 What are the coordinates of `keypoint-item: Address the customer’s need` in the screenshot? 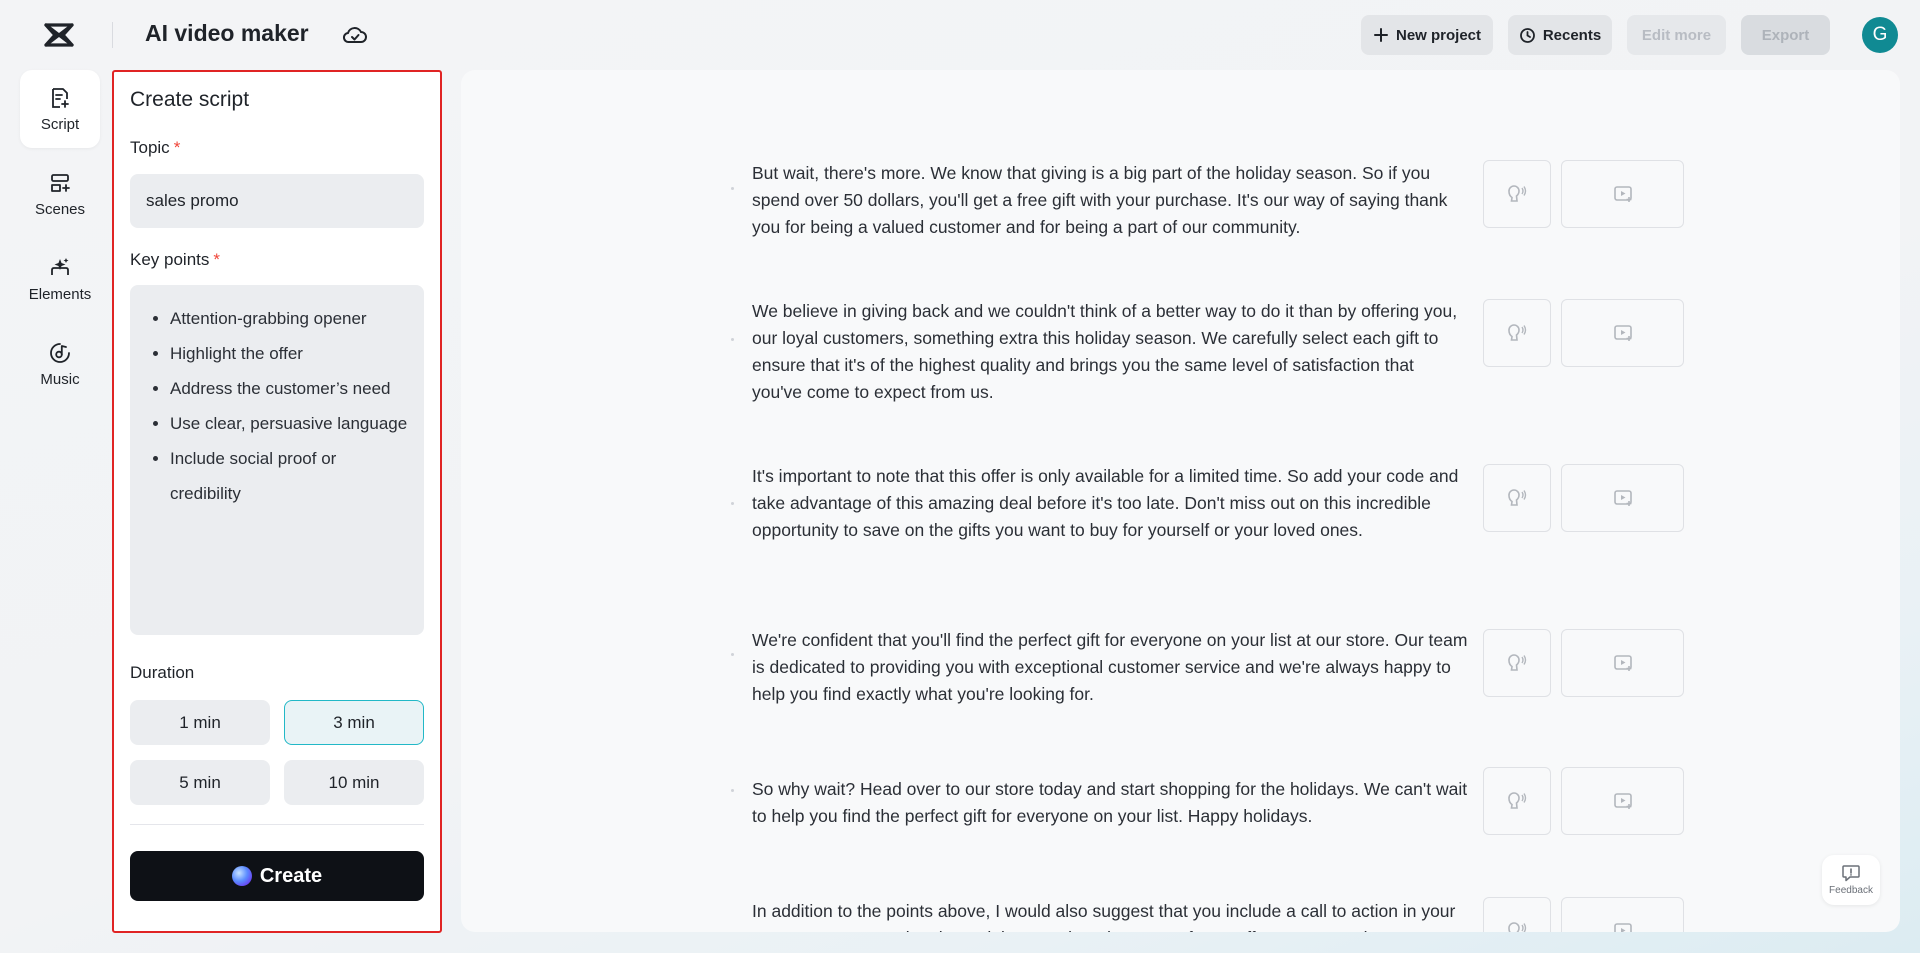 It's located at (289, 388).